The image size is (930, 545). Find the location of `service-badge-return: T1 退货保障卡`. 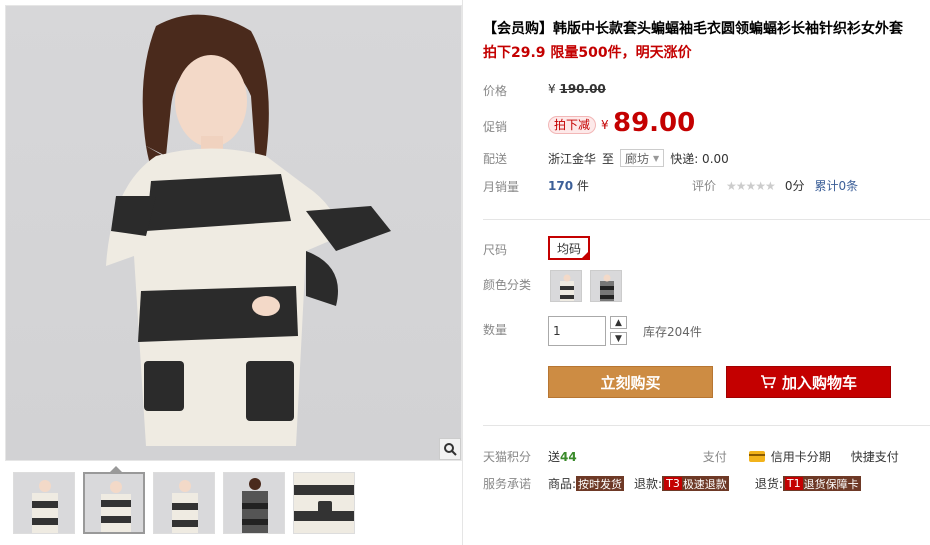

service-badge-return: T1 退货保障卡 is located at coordinates (821, 483).